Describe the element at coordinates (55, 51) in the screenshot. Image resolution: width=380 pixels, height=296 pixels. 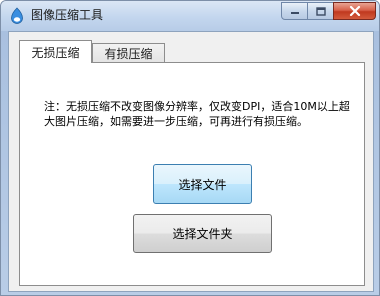
I see `tab-lossless-compression: 无损压缩` at that location.